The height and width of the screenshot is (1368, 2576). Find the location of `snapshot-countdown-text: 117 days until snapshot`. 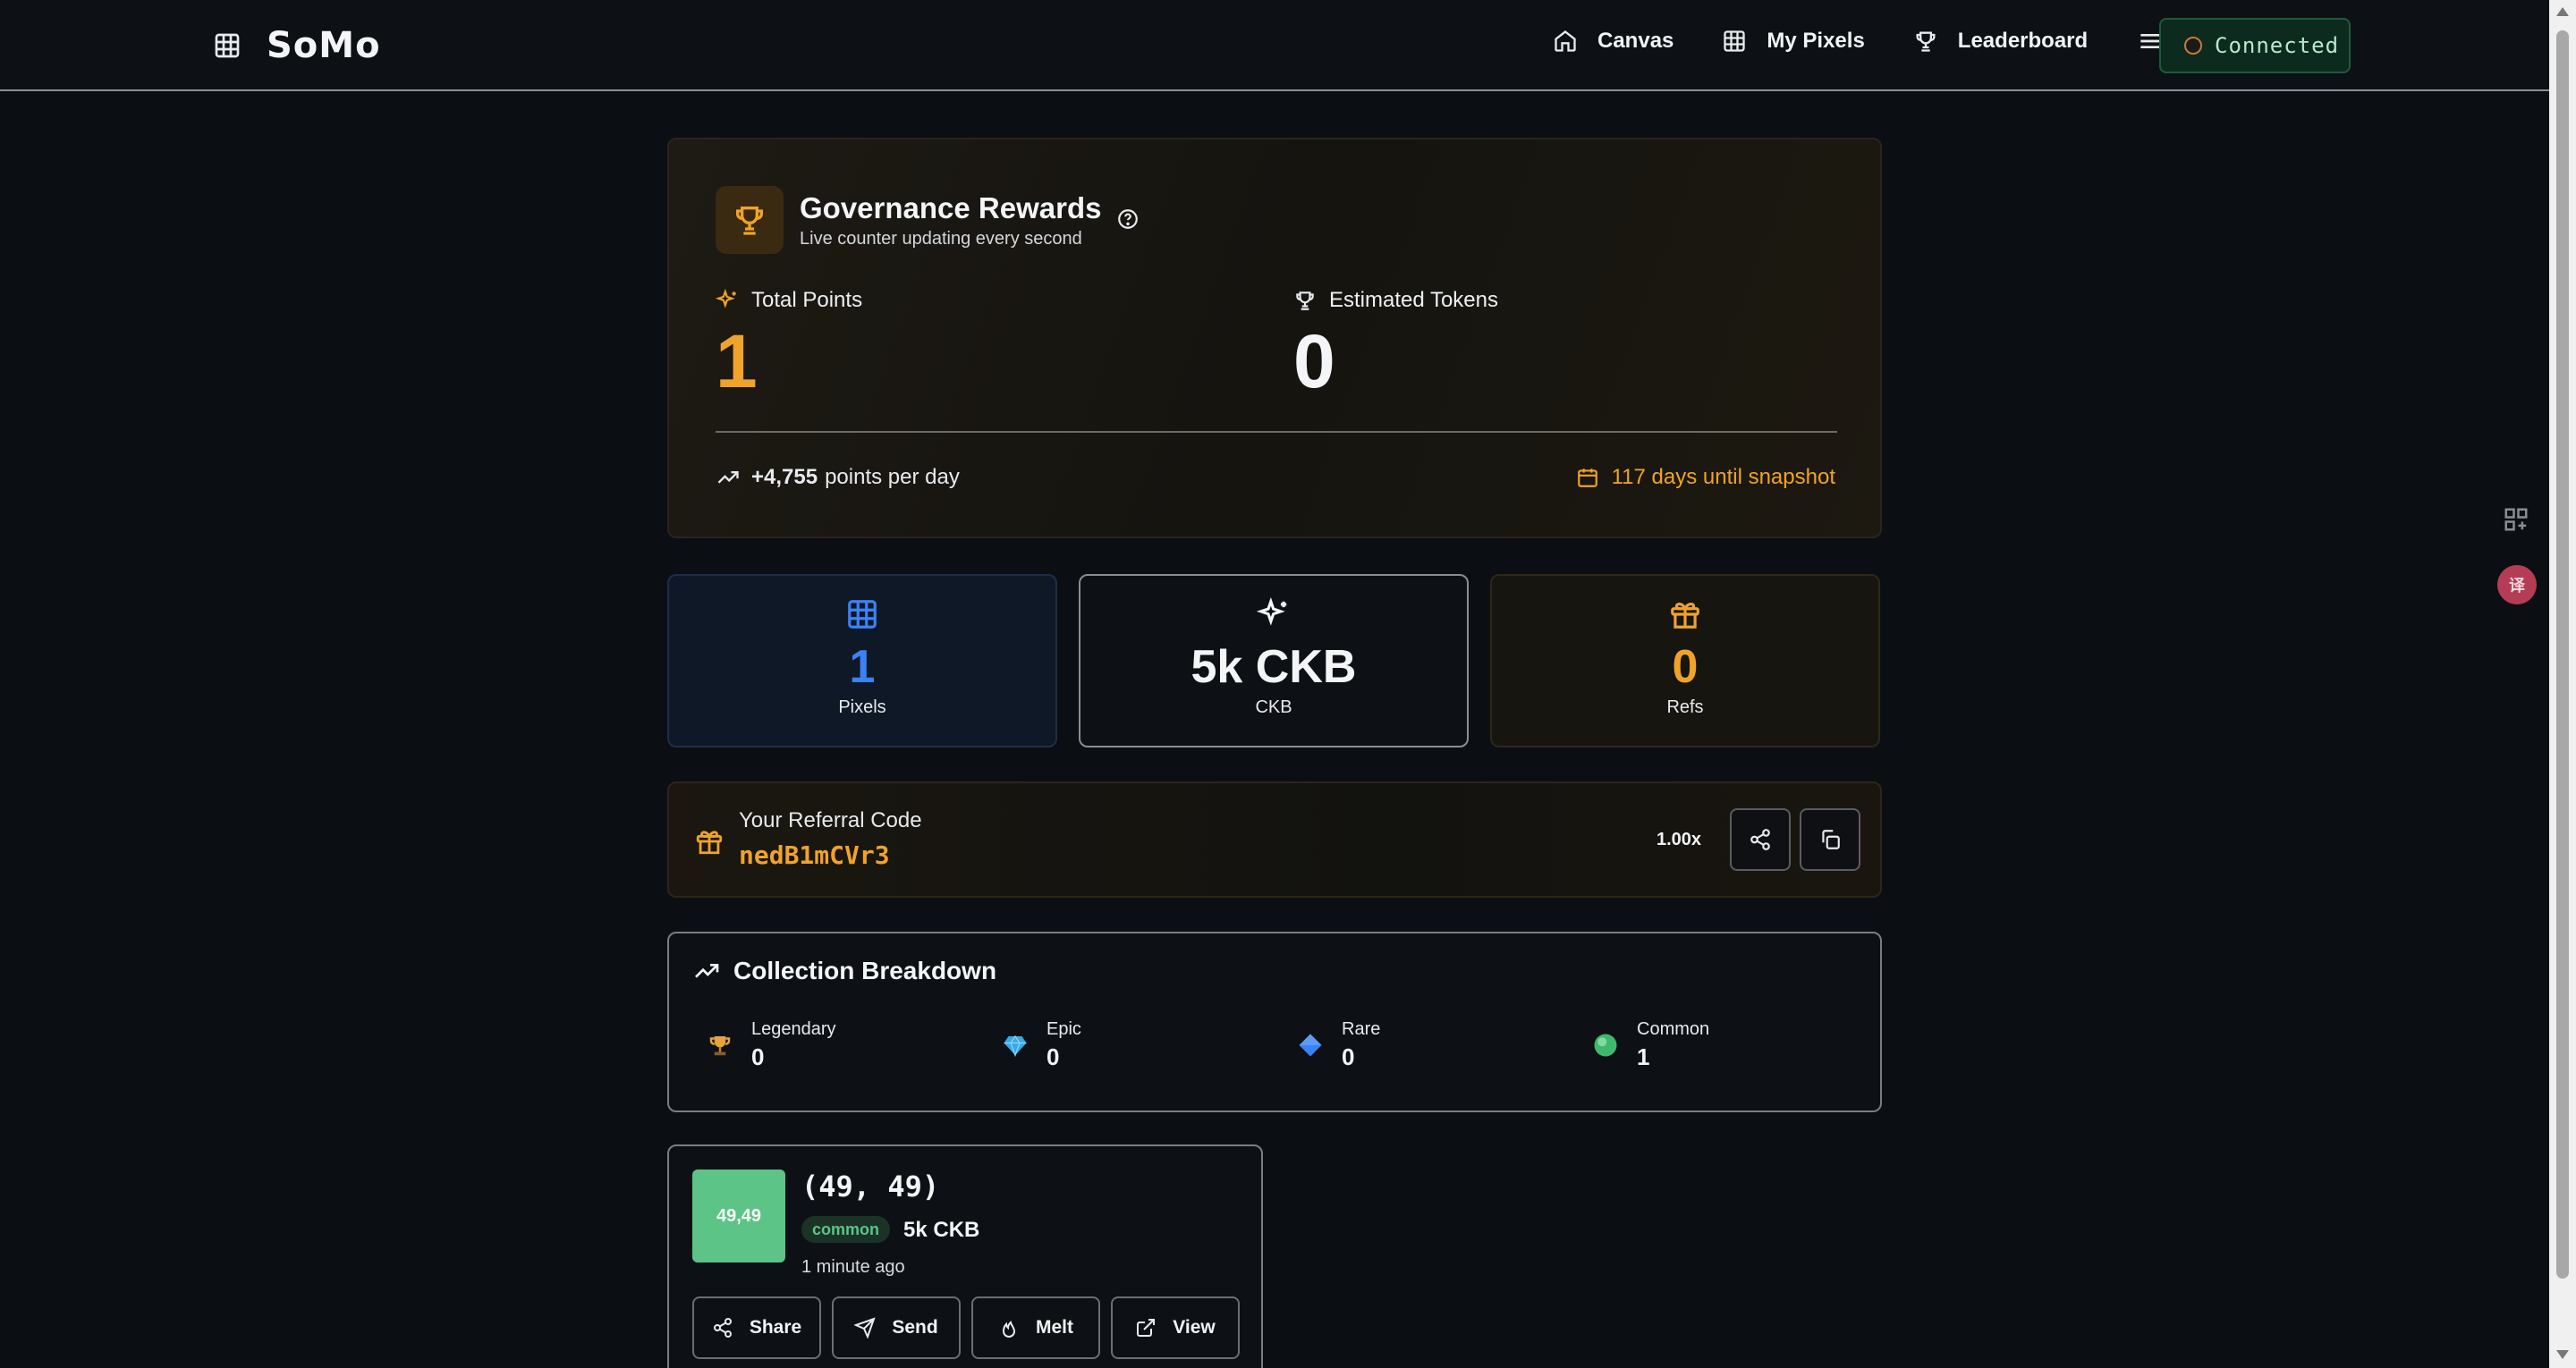

snapshot-countdown-text: 117 days until snapshot is located at coordinates (1723, 477).